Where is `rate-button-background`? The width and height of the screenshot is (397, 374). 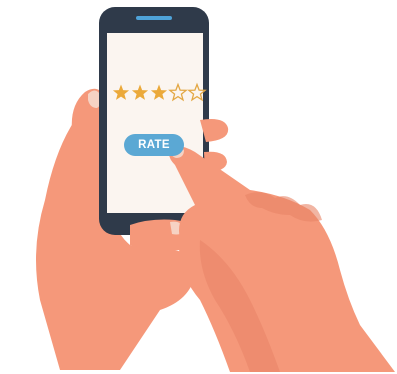 rate-button-background is located at coordinates (154, 145).